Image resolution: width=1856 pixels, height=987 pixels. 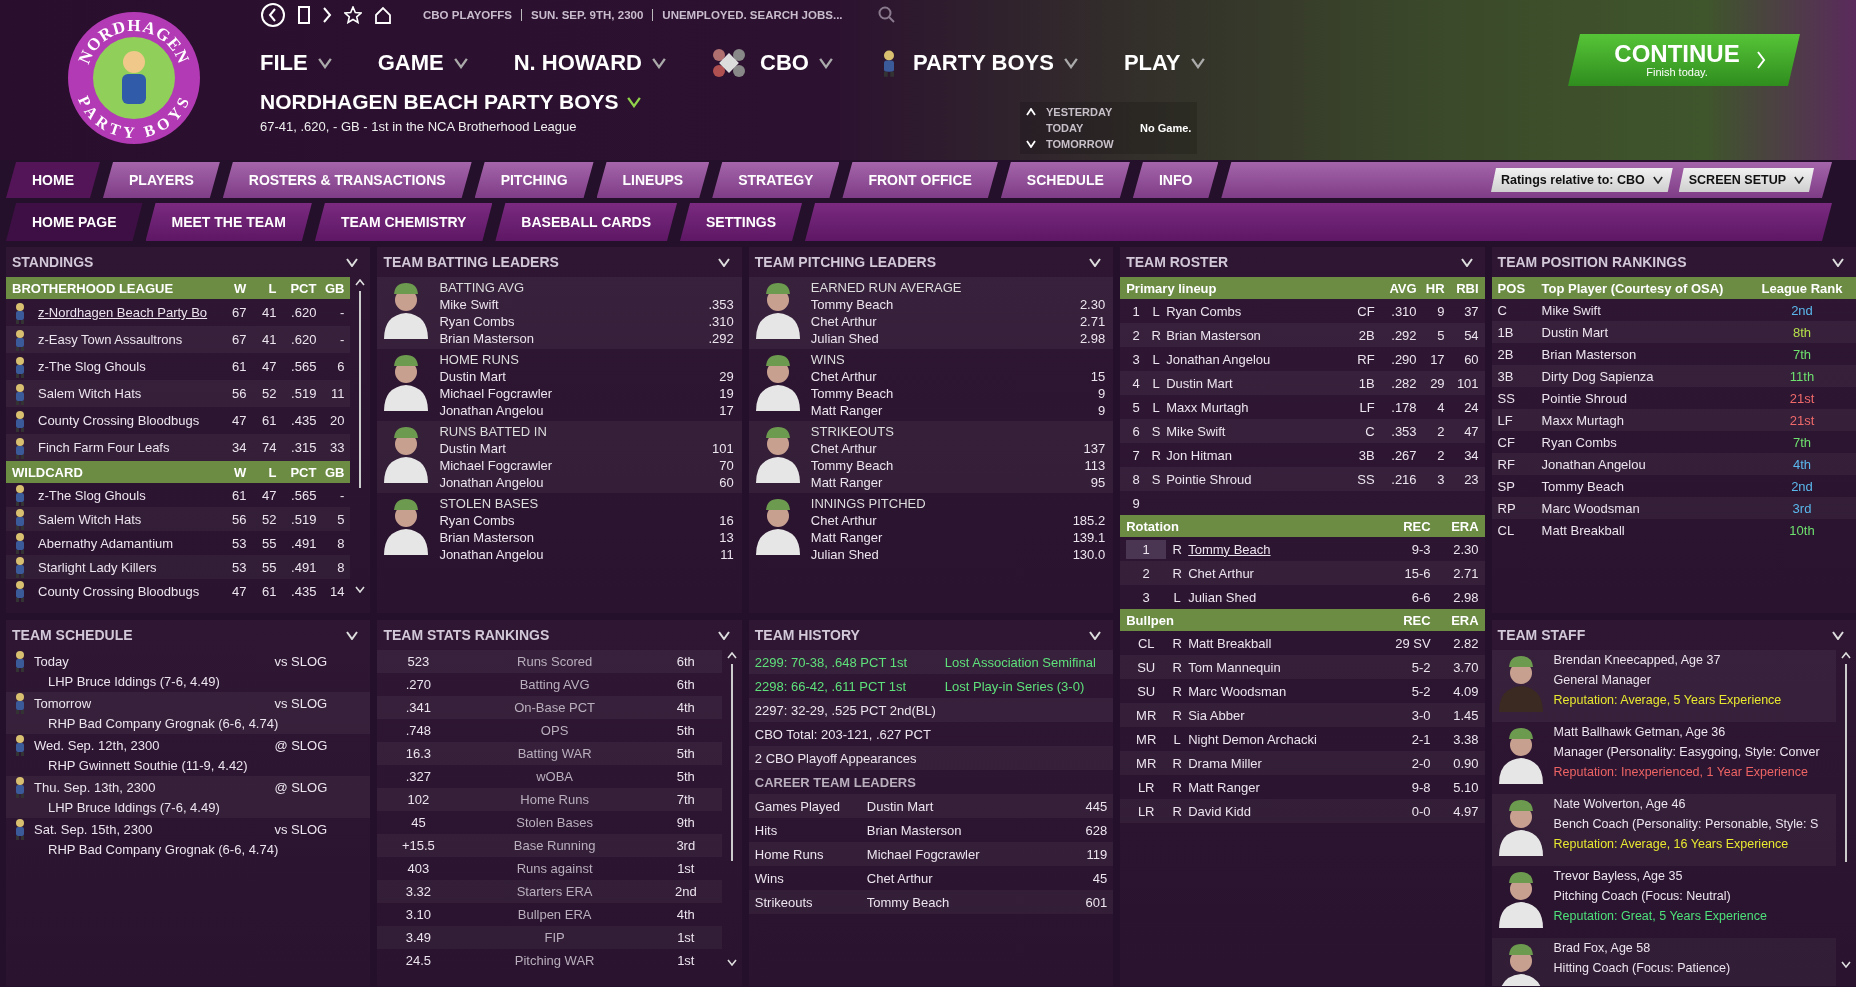 What do you see at coordinates (353, 15) in the screenshot?
I see `star-icon` at bounding box center [353, 15].